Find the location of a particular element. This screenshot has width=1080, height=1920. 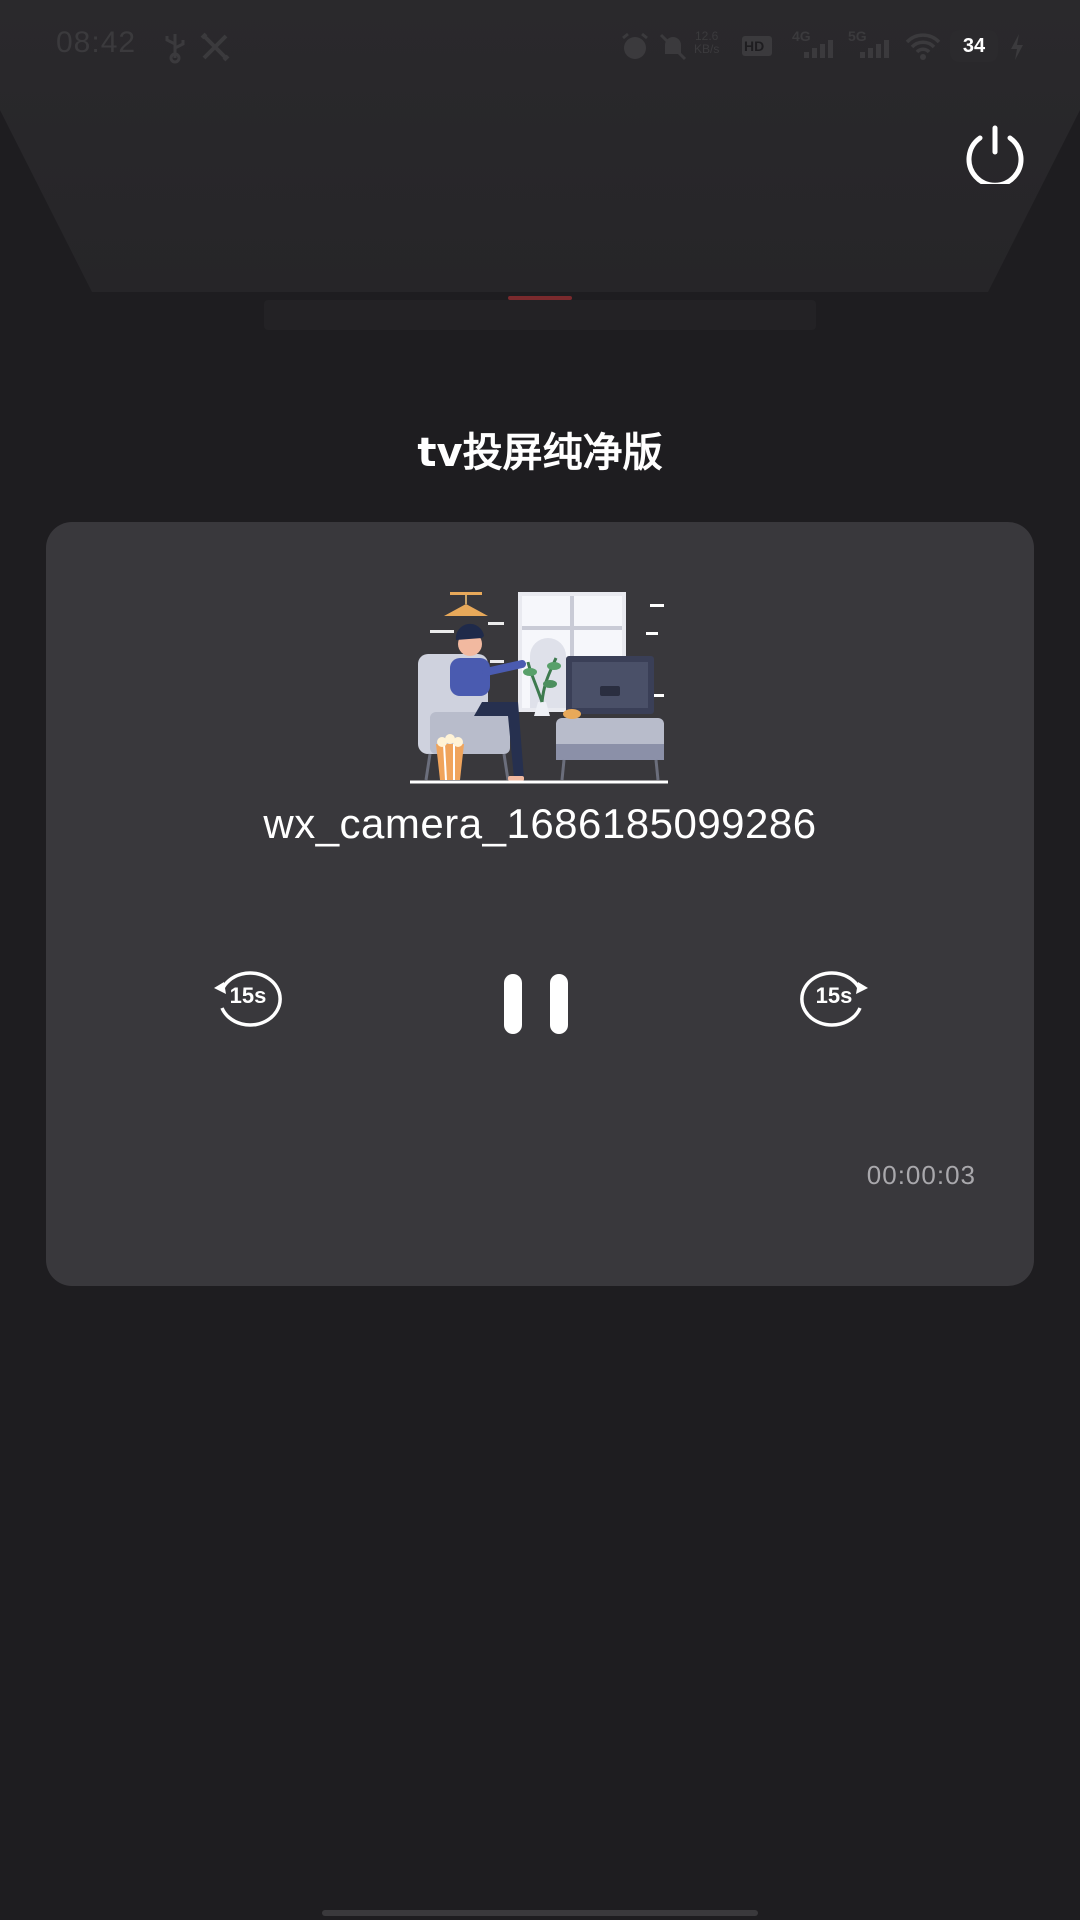

rewind-label: 15s is located at coordinates (248, 995).